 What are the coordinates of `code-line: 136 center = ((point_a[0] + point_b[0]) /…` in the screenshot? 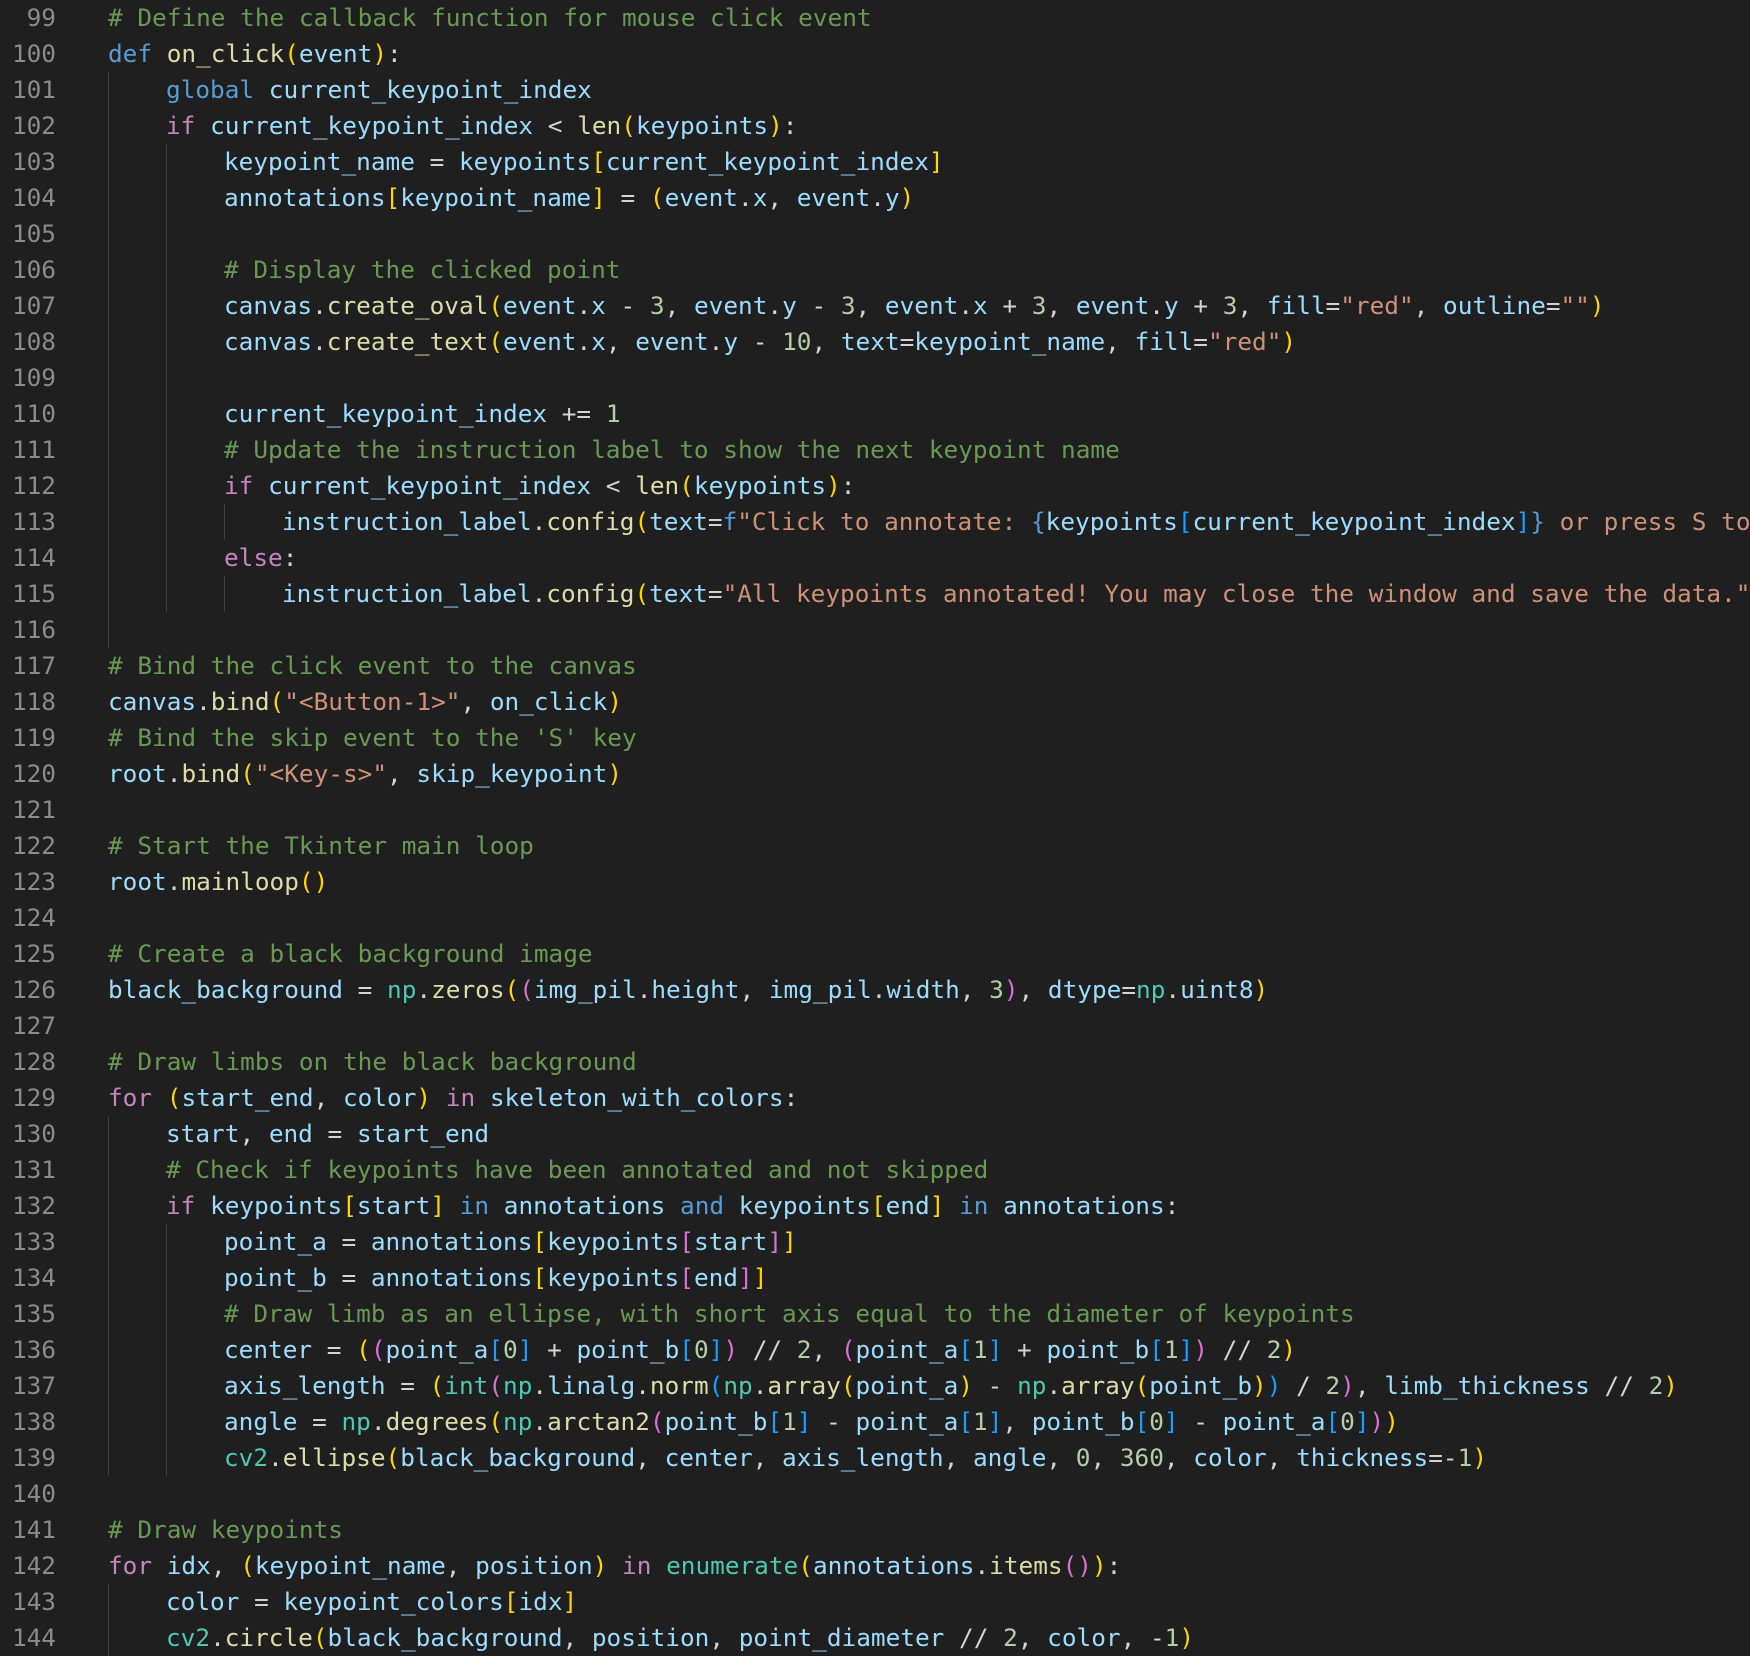 It's located at (875, 1350).